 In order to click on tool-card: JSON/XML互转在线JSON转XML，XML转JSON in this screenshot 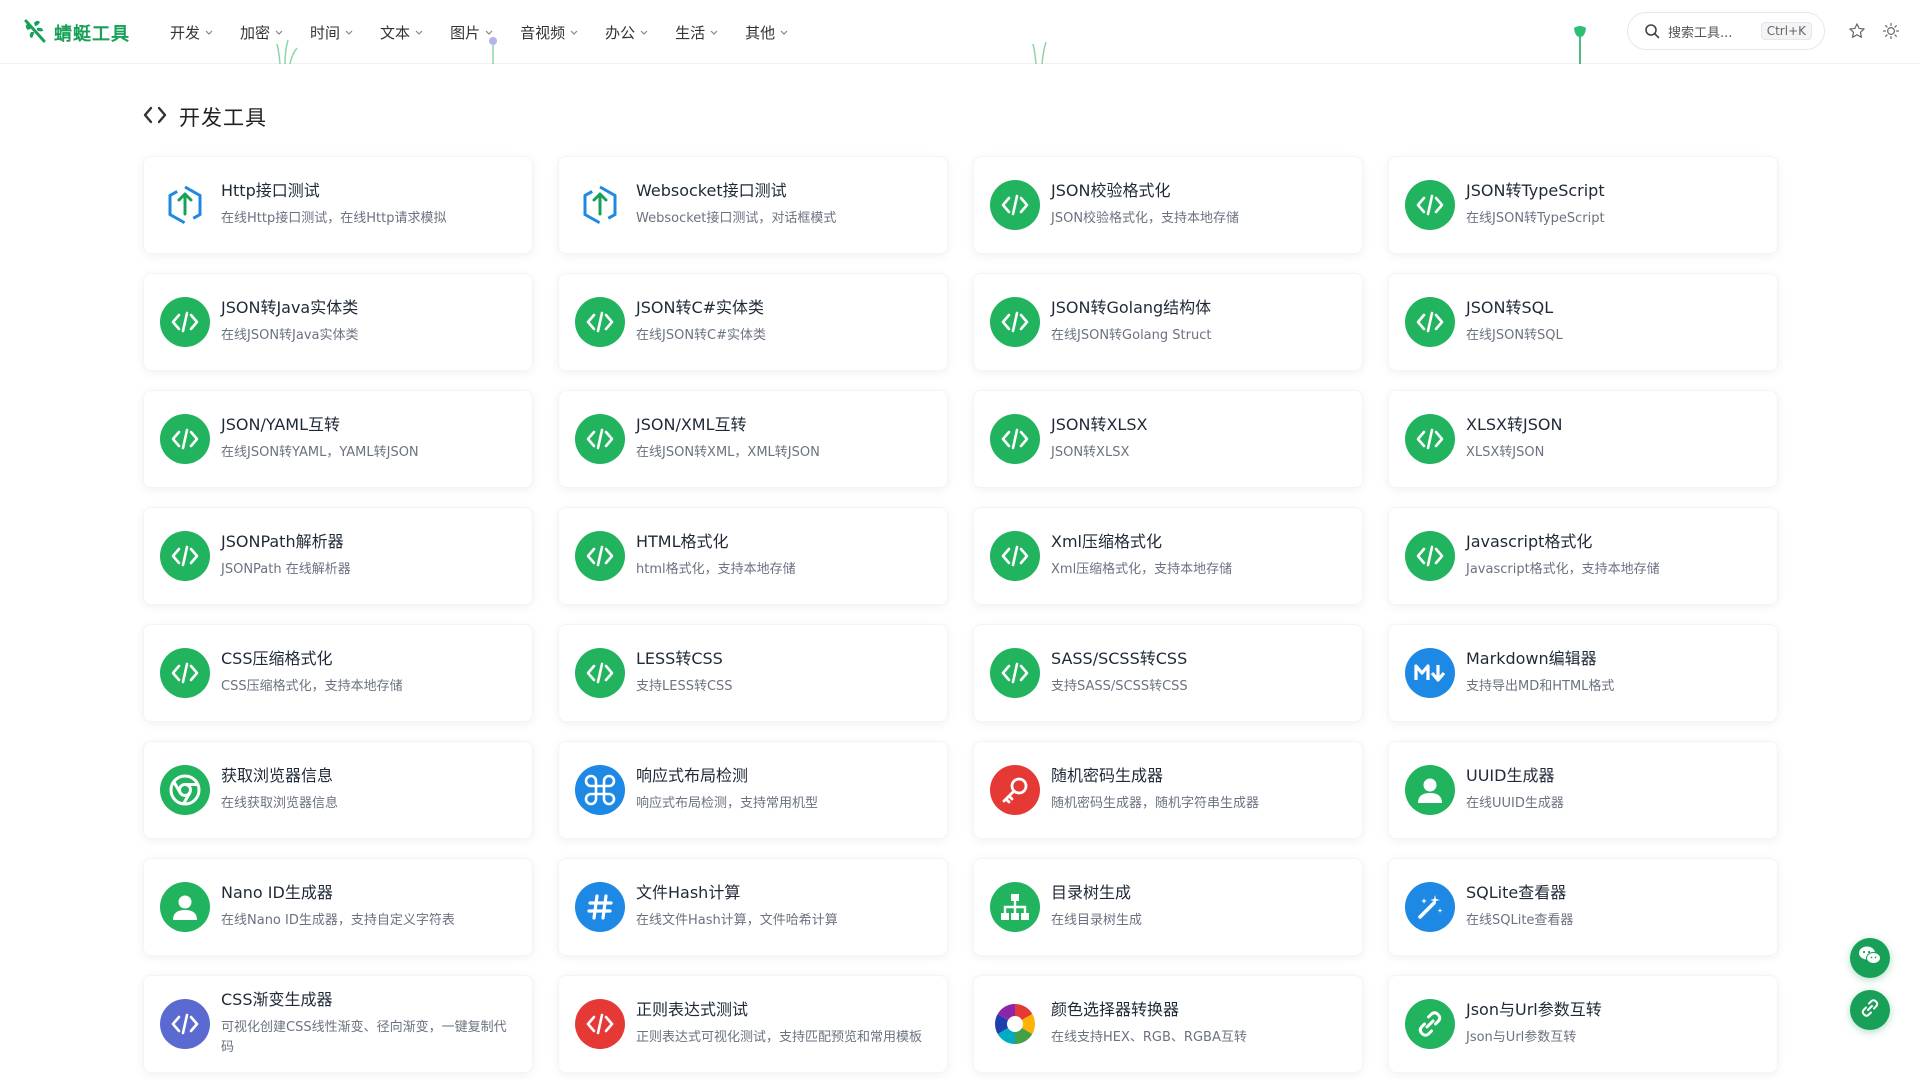, I will do `click(753, 439)`.